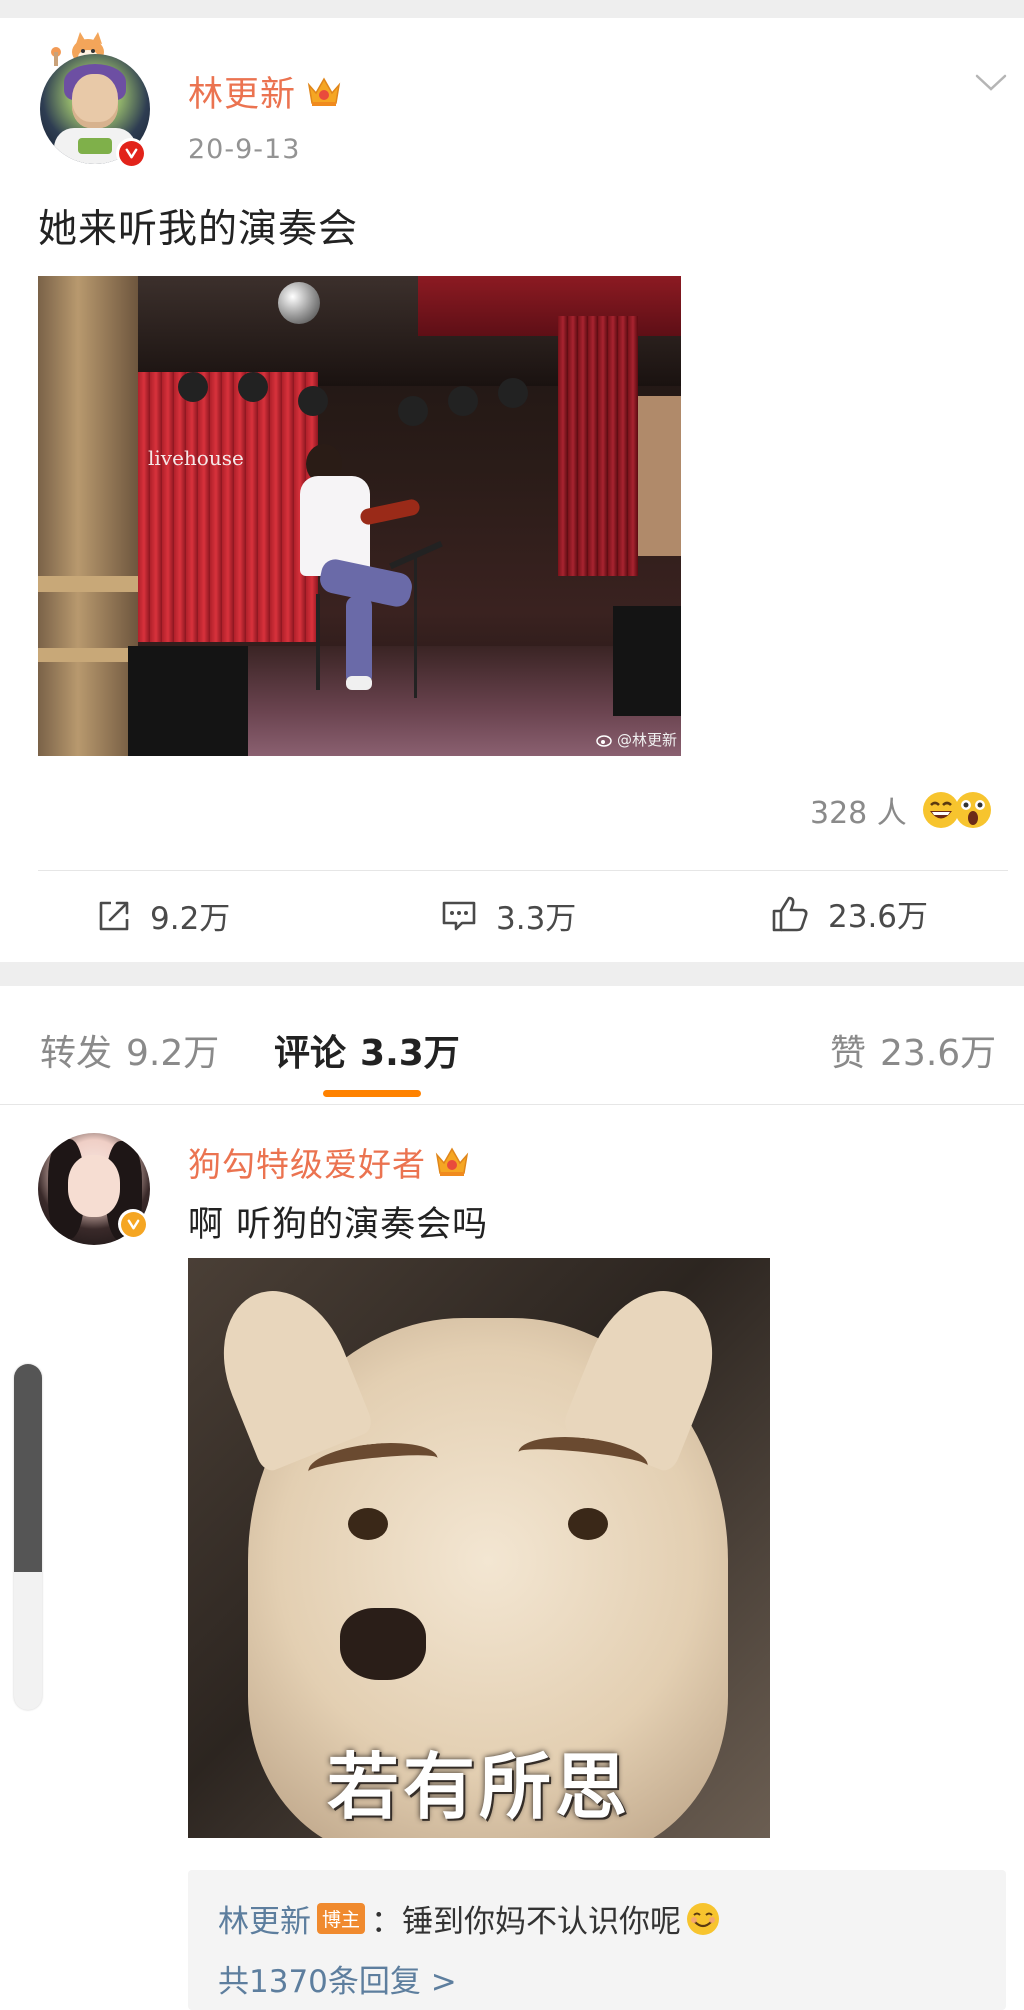 The width and height of the screenshot is (1024, 2010). Describe the element at coordinates (196, 458) in the screenshot. I see `livehouse-sign: livehouse` at that location.